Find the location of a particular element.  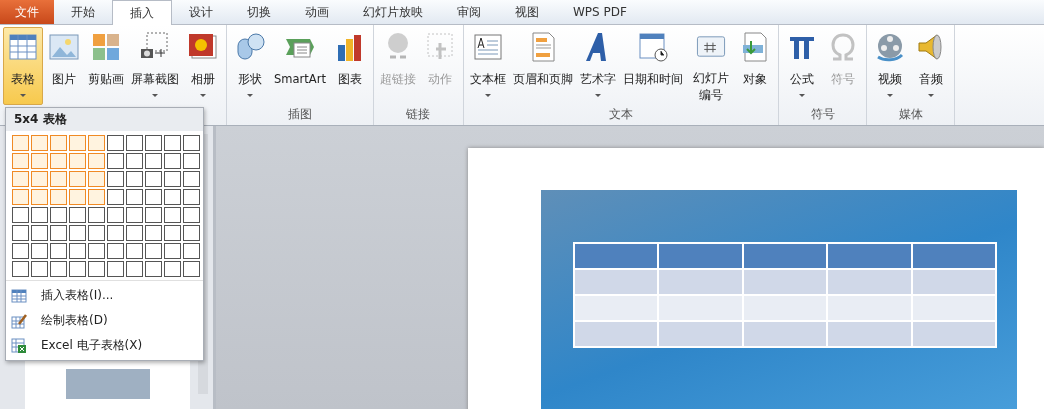

ribbon-tab: 开始 is located at coordinates (83, 12).